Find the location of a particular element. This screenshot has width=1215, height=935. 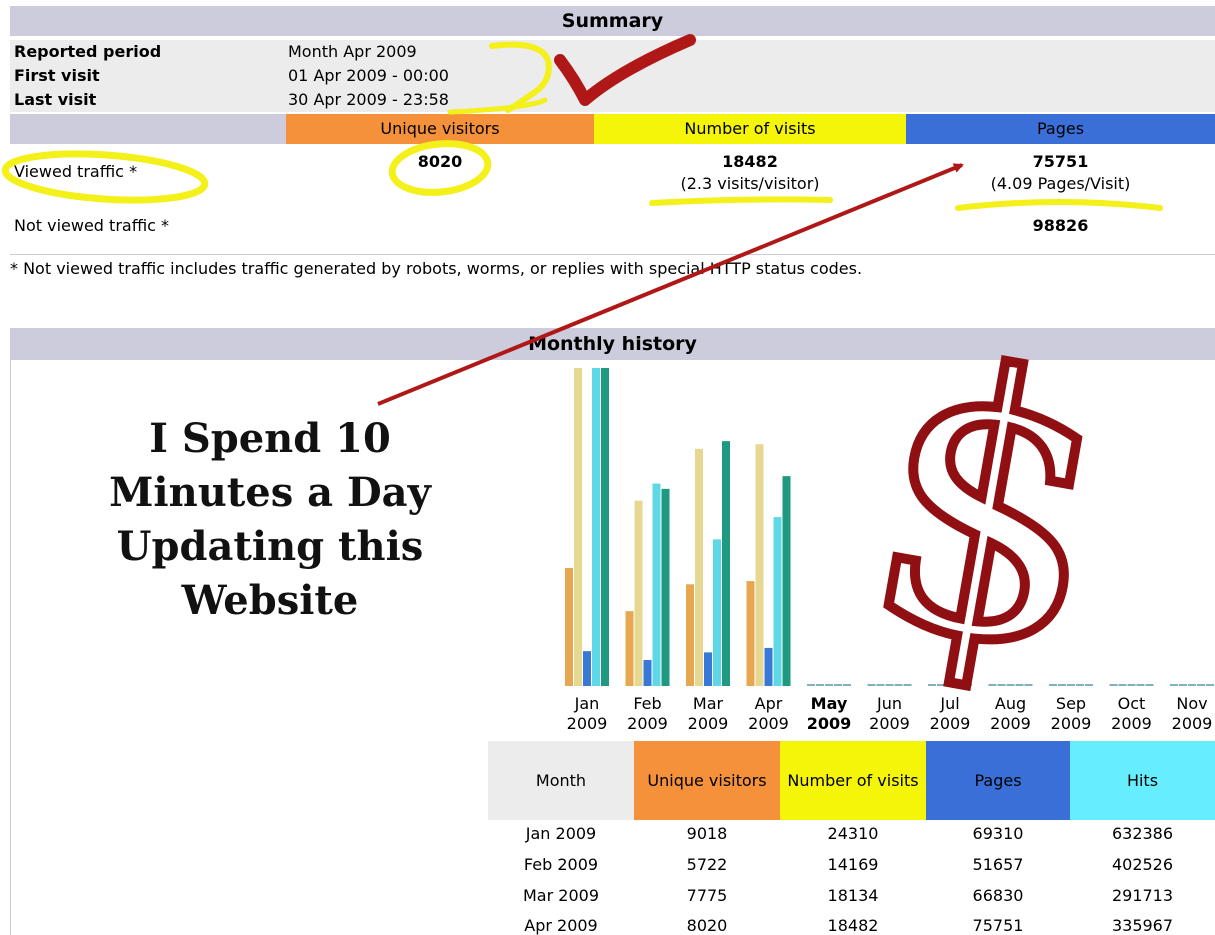

promo-line: I Spend 10 is located at coordinates (270, 438).